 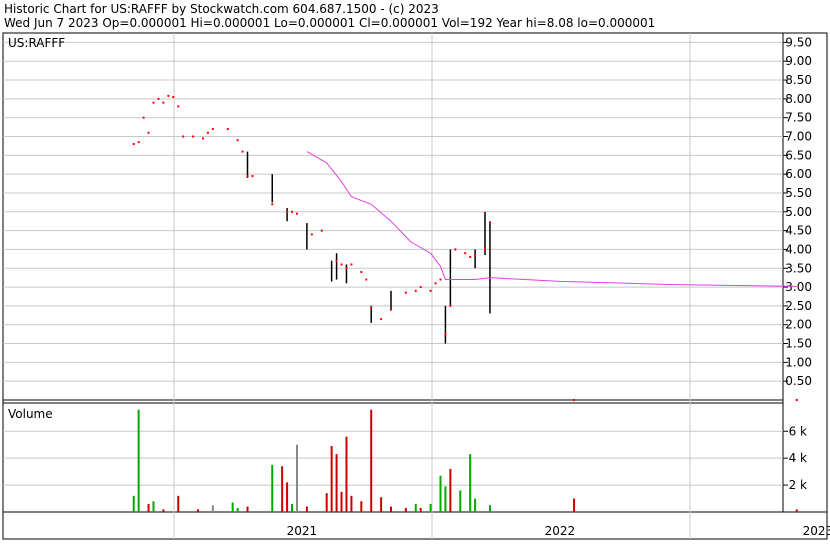 I want to click on volume-axis-ticks: 2 k 4 k 6 k, so click(x=795, y=458).